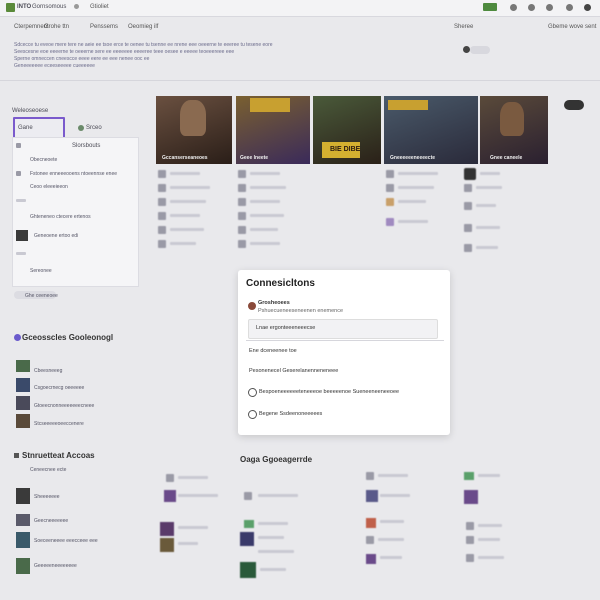 The width and height of the screenshot is (600, 600). I want to click on nav-link-4: Oeomieg ilf, so click(143, 27).